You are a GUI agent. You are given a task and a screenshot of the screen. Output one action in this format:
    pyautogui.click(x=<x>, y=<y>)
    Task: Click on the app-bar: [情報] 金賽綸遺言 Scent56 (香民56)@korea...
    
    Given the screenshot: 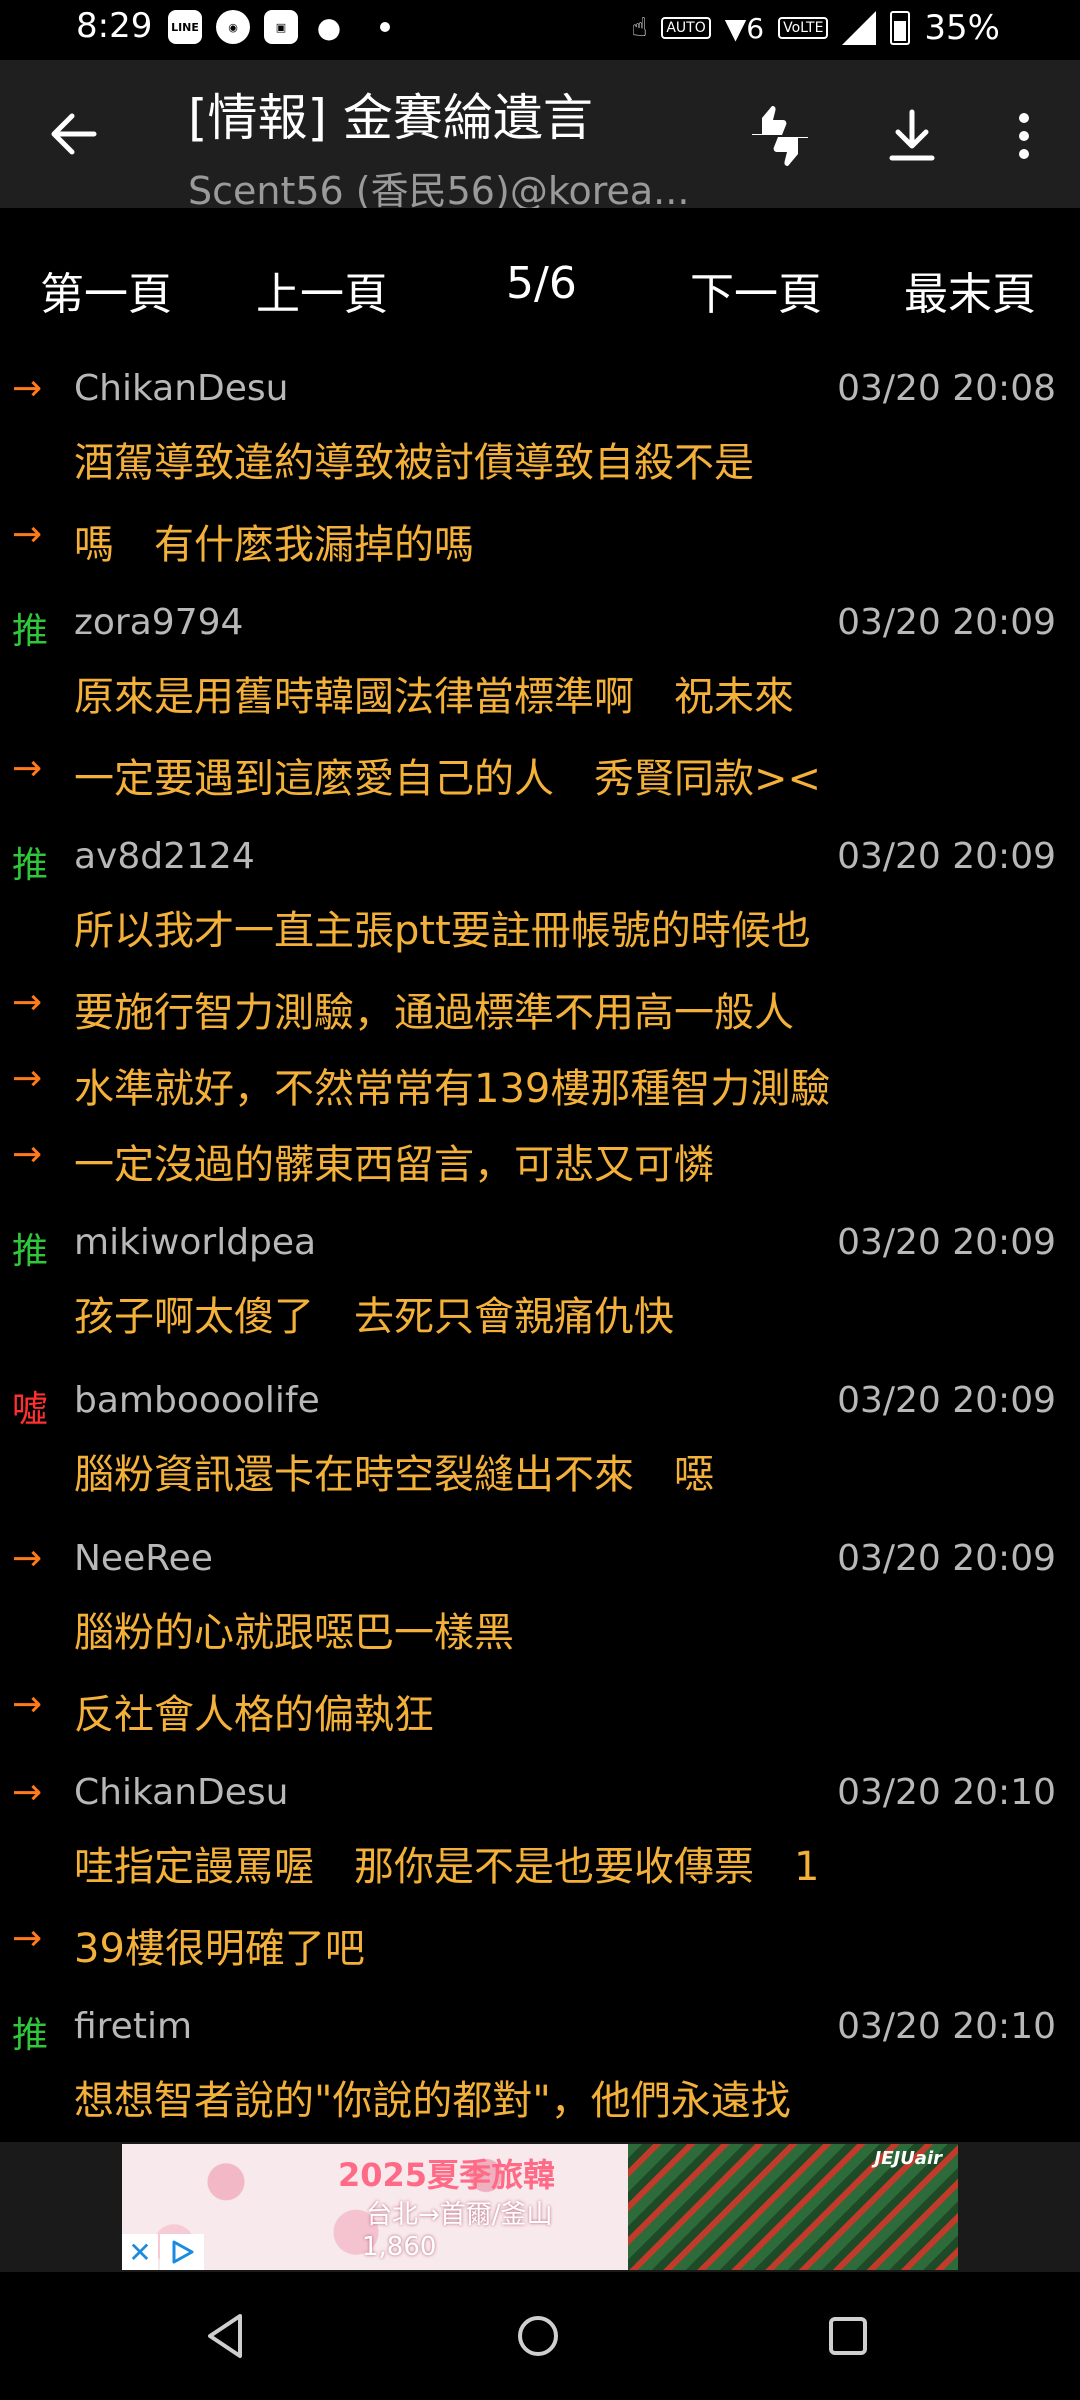 What is the action you would take?
    pyautogui.click(x=540, y=136)
    